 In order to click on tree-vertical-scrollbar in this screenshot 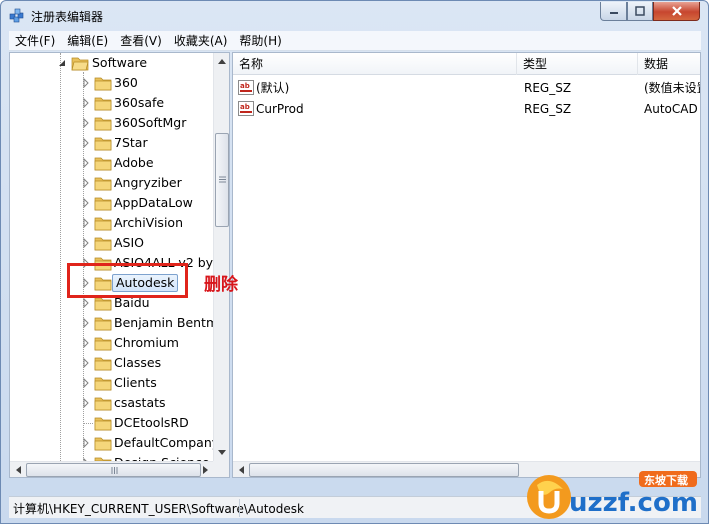, I will do `click(221, 257)`.